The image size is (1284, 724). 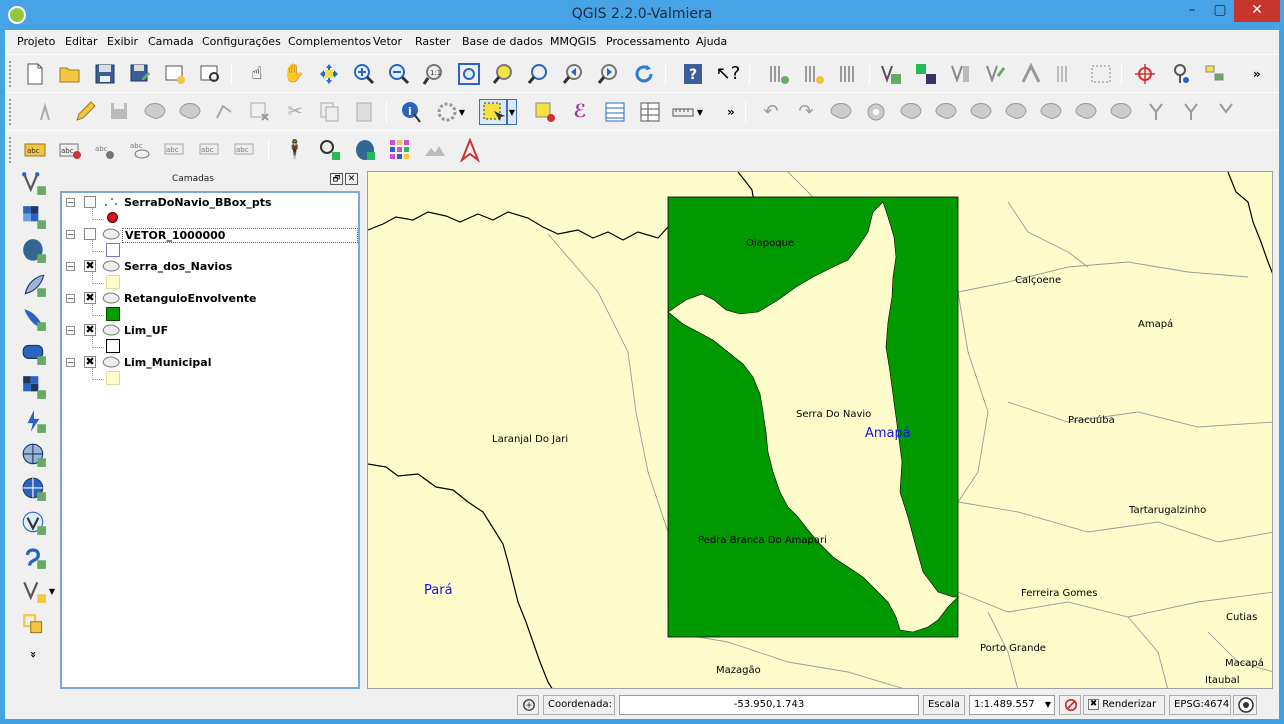 I want to click on toolbar2-overflow-button: », so click(x=731, y=112).